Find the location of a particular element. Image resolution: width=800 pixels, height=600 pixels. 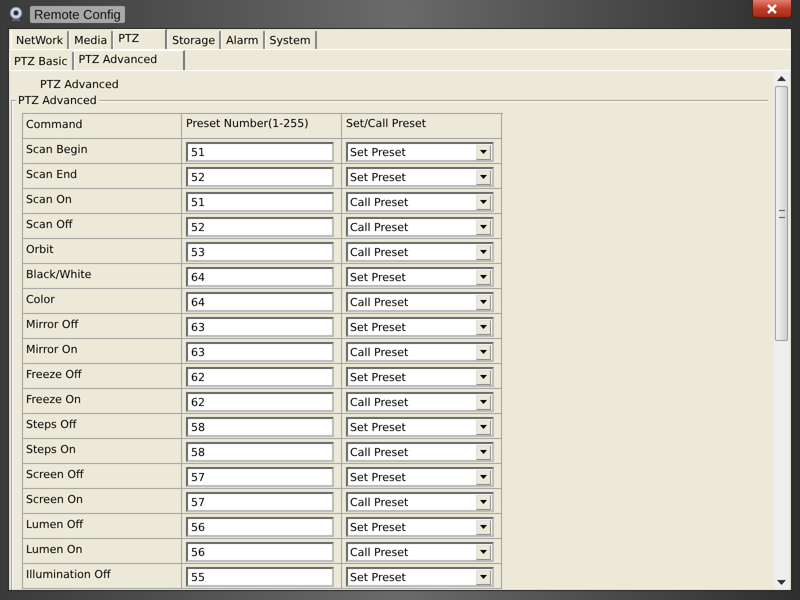

command-label: Scan Begin is located at coordinates (57, 149).